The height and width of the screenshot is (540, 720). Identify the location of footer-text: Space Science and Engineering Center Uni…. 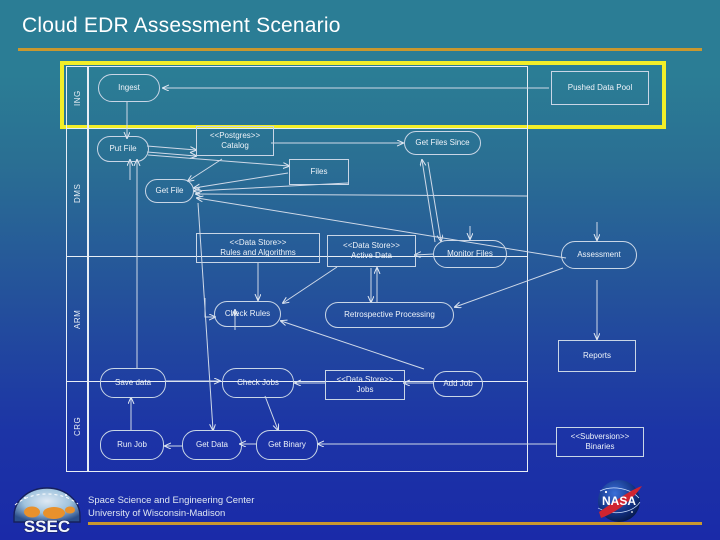
(171, 507).